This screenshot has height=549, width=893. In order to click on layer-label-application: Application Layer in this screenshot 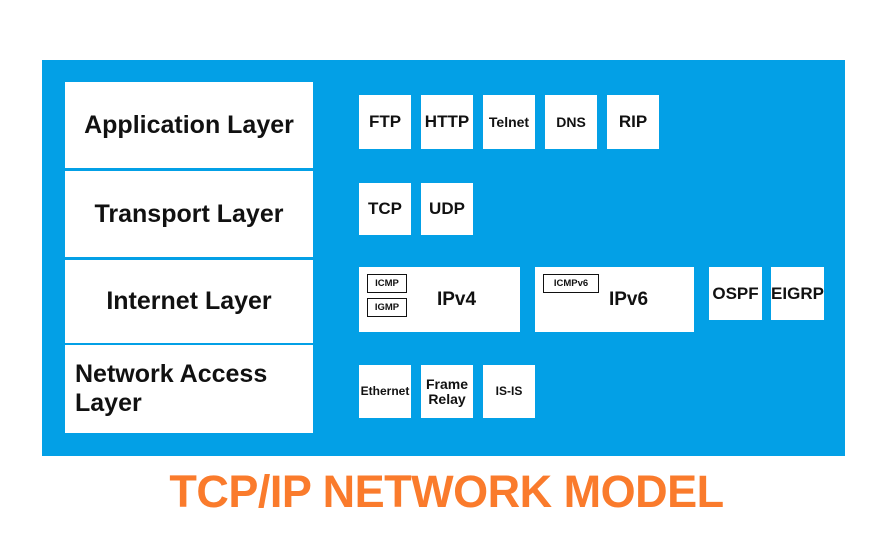, I will do `click(189, 124)`.